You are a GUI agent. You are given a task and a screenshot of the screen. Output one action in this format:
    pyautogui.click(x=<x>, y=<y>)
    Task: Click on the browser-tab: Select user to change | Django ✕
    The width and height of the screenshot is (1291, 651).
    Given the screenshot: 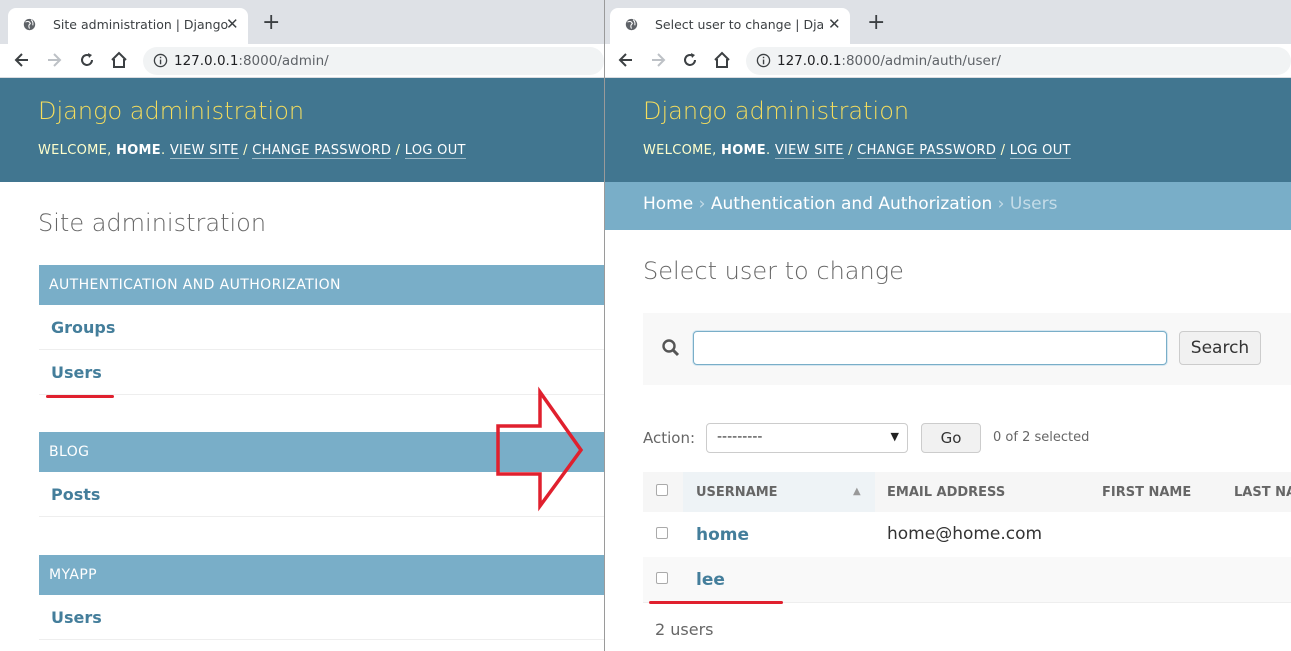 What is the action you would take?
    pyautogui.click(x=730, y=26)
    